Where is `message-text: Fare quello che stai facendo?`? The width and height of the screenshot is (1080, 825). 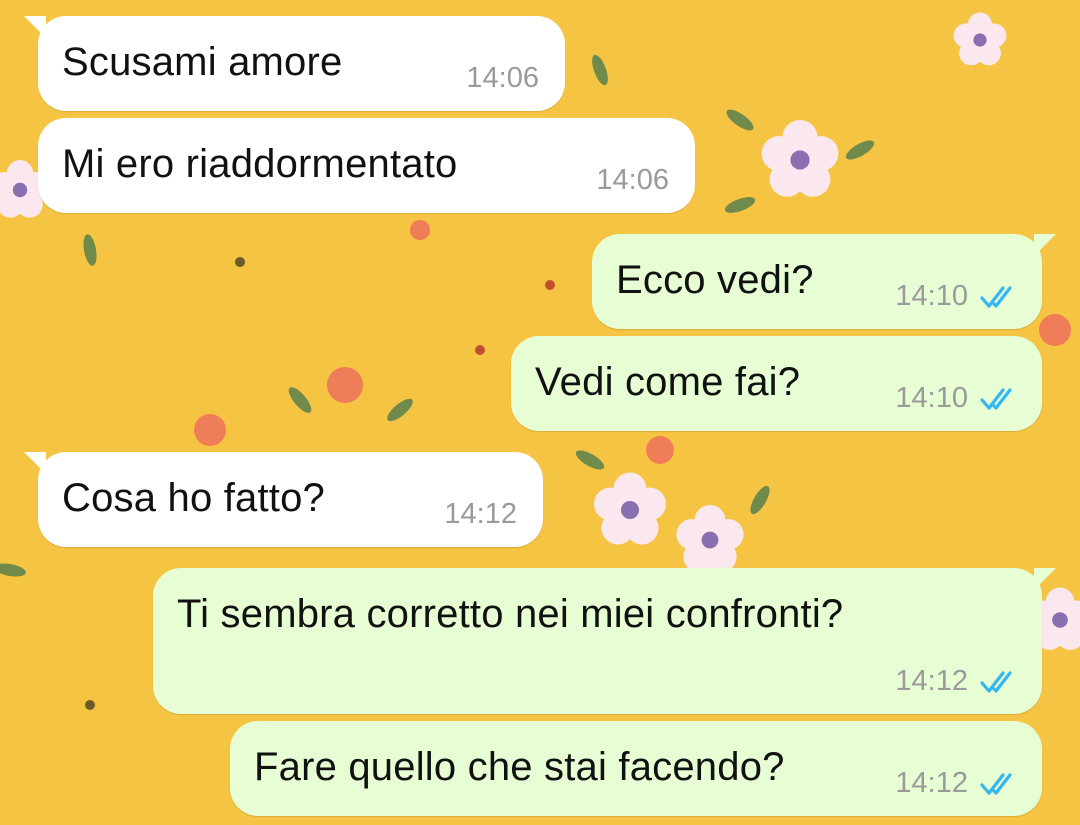 message-text: Fare quello che stai facendo? is located at coordinates (519, 767).